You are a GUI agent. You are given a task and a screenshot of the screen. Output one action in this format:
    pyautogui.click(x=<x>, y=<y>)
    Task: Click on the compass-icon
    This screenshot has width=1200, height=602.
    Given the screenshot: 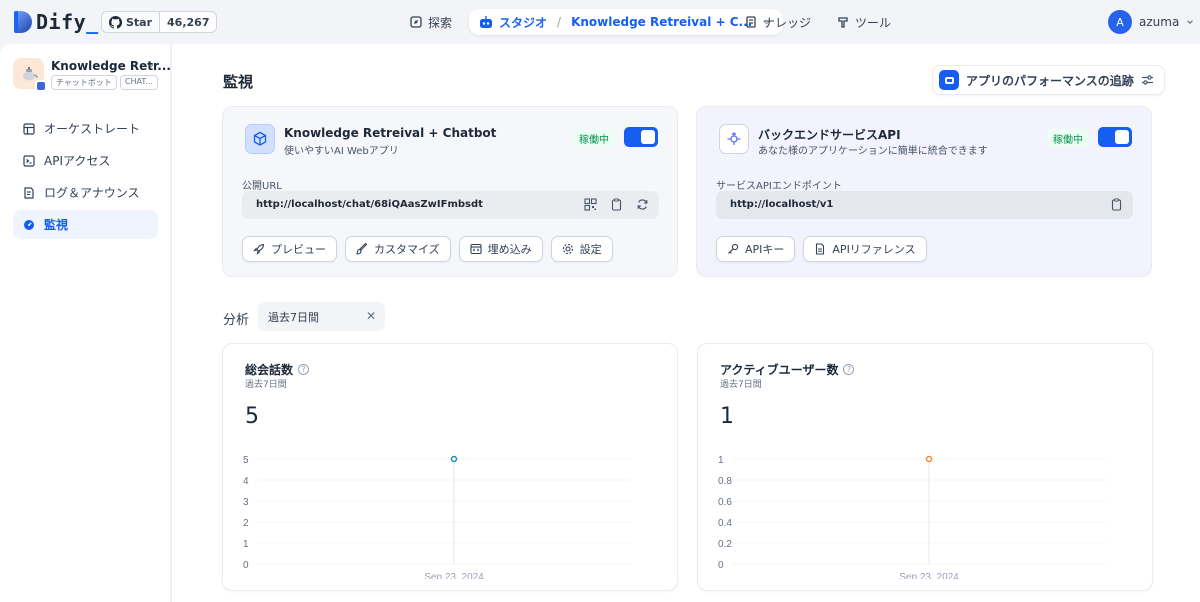 What is the action you would take?
    pyautogui.click(x=416, y=22)
    